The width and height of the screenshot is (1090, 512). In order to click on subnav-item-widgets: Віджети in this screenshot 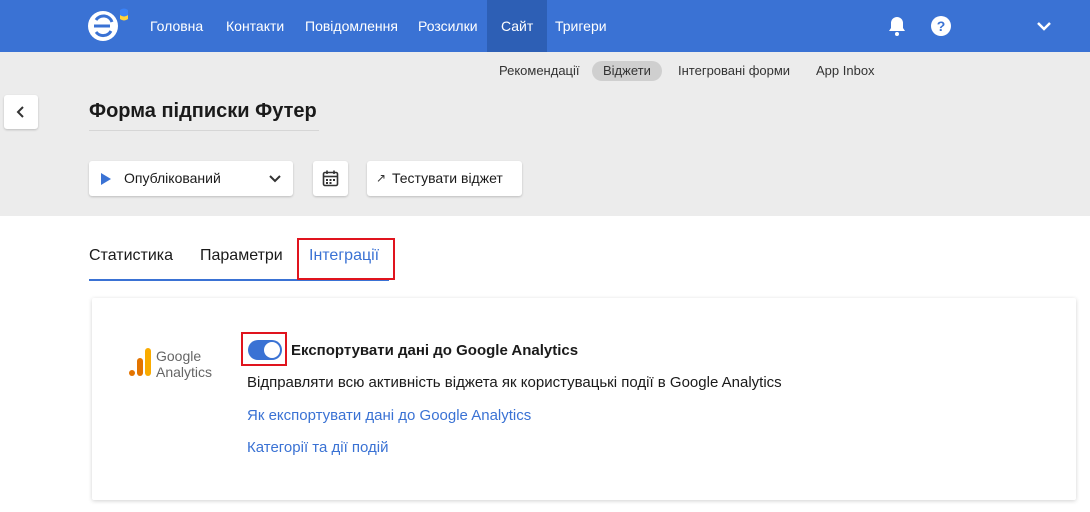, I will do `click(627, 71)`.